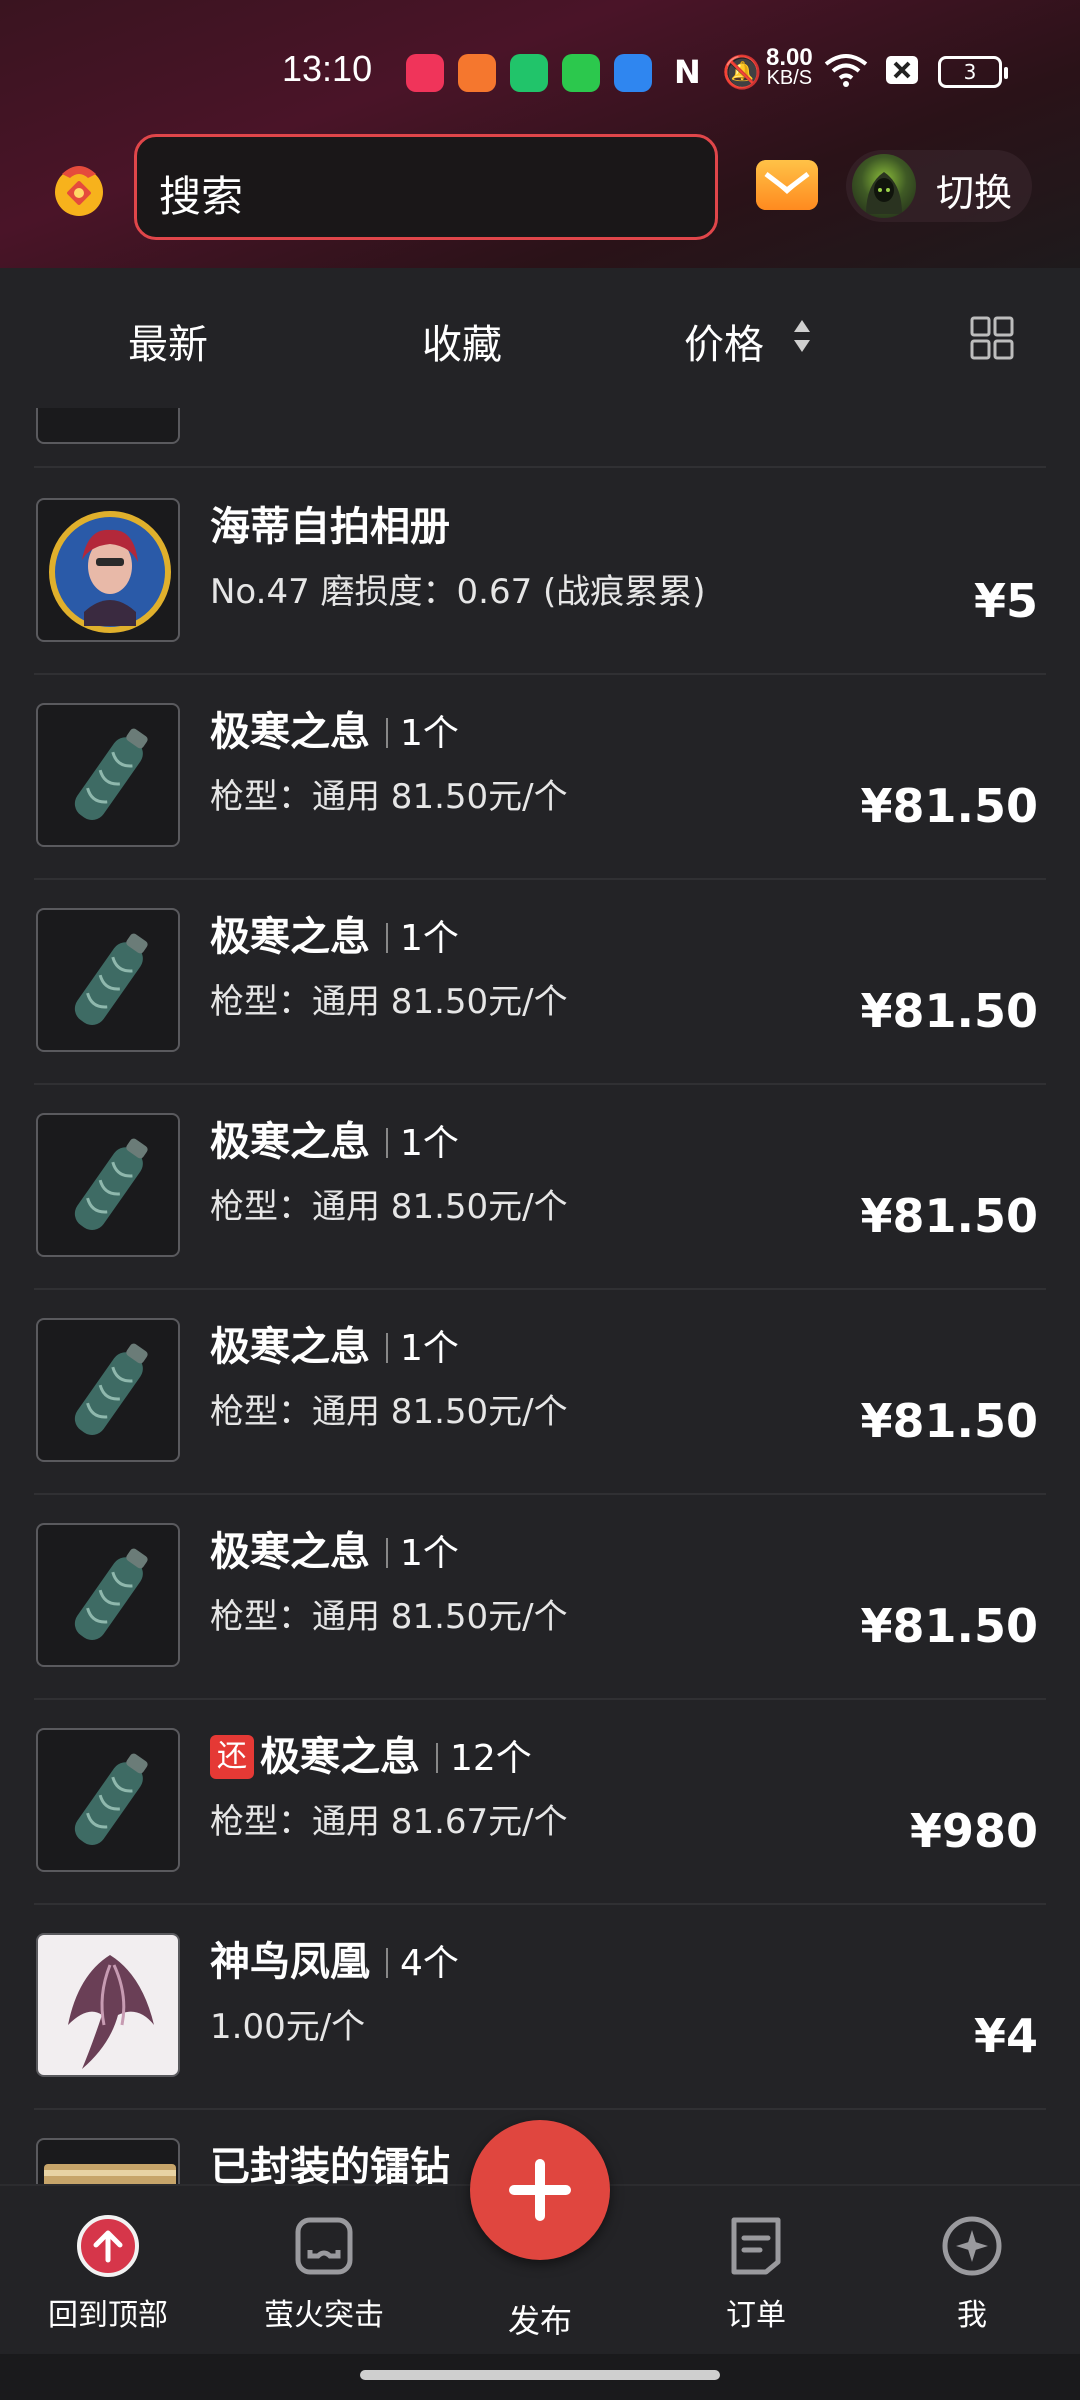 The image size is (1080, 2400). I want to click on green-app-icon, so click(529, 73).